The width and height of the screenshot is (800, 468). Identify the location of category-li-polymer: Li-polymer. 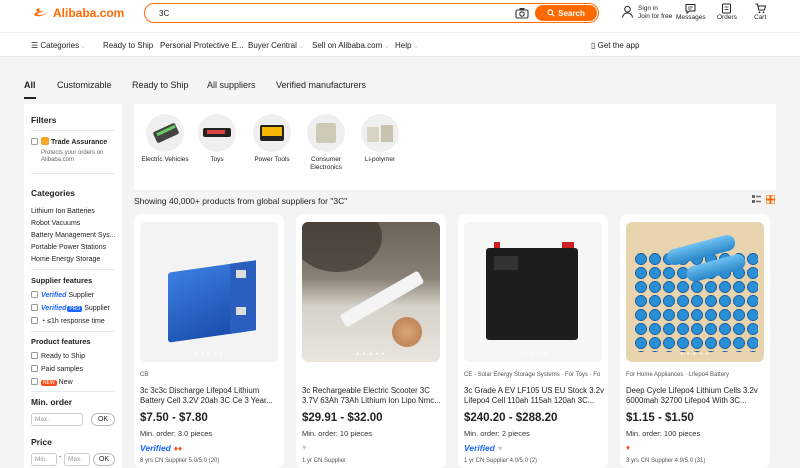
(380, 139).